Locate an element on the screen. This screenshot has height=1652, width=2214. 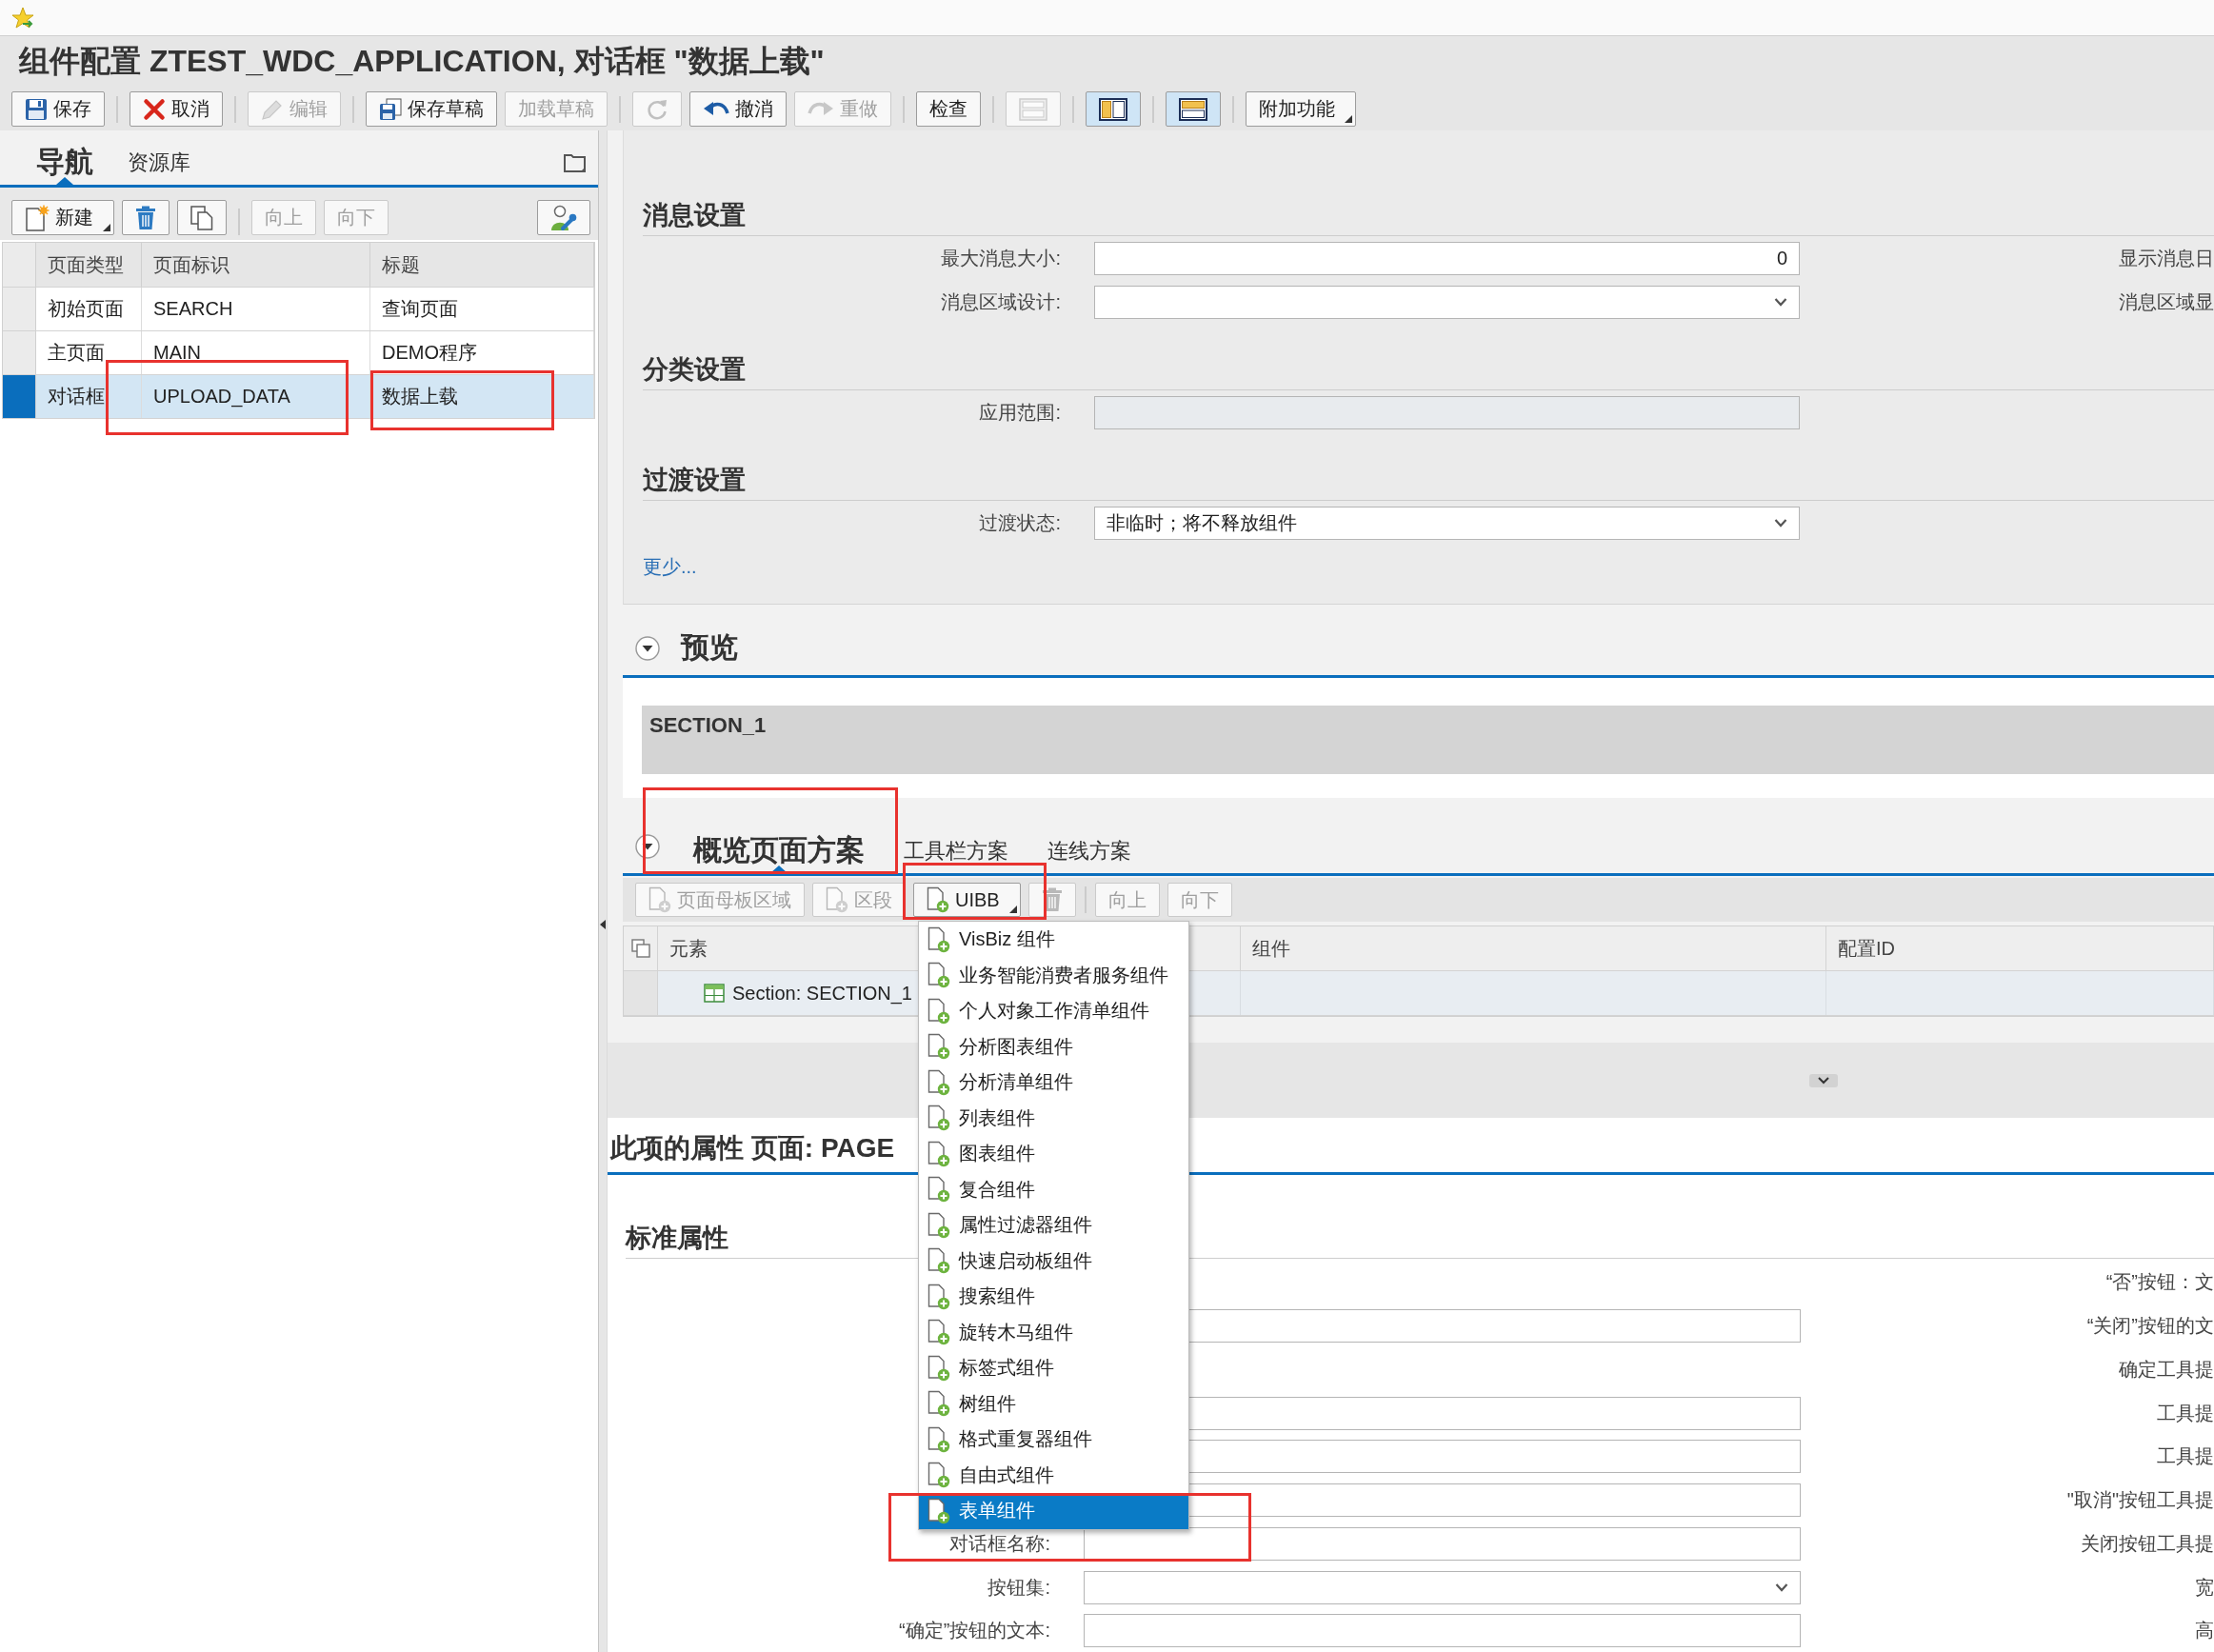
tab: 连线方案 is located at coordinates (1089, 856).